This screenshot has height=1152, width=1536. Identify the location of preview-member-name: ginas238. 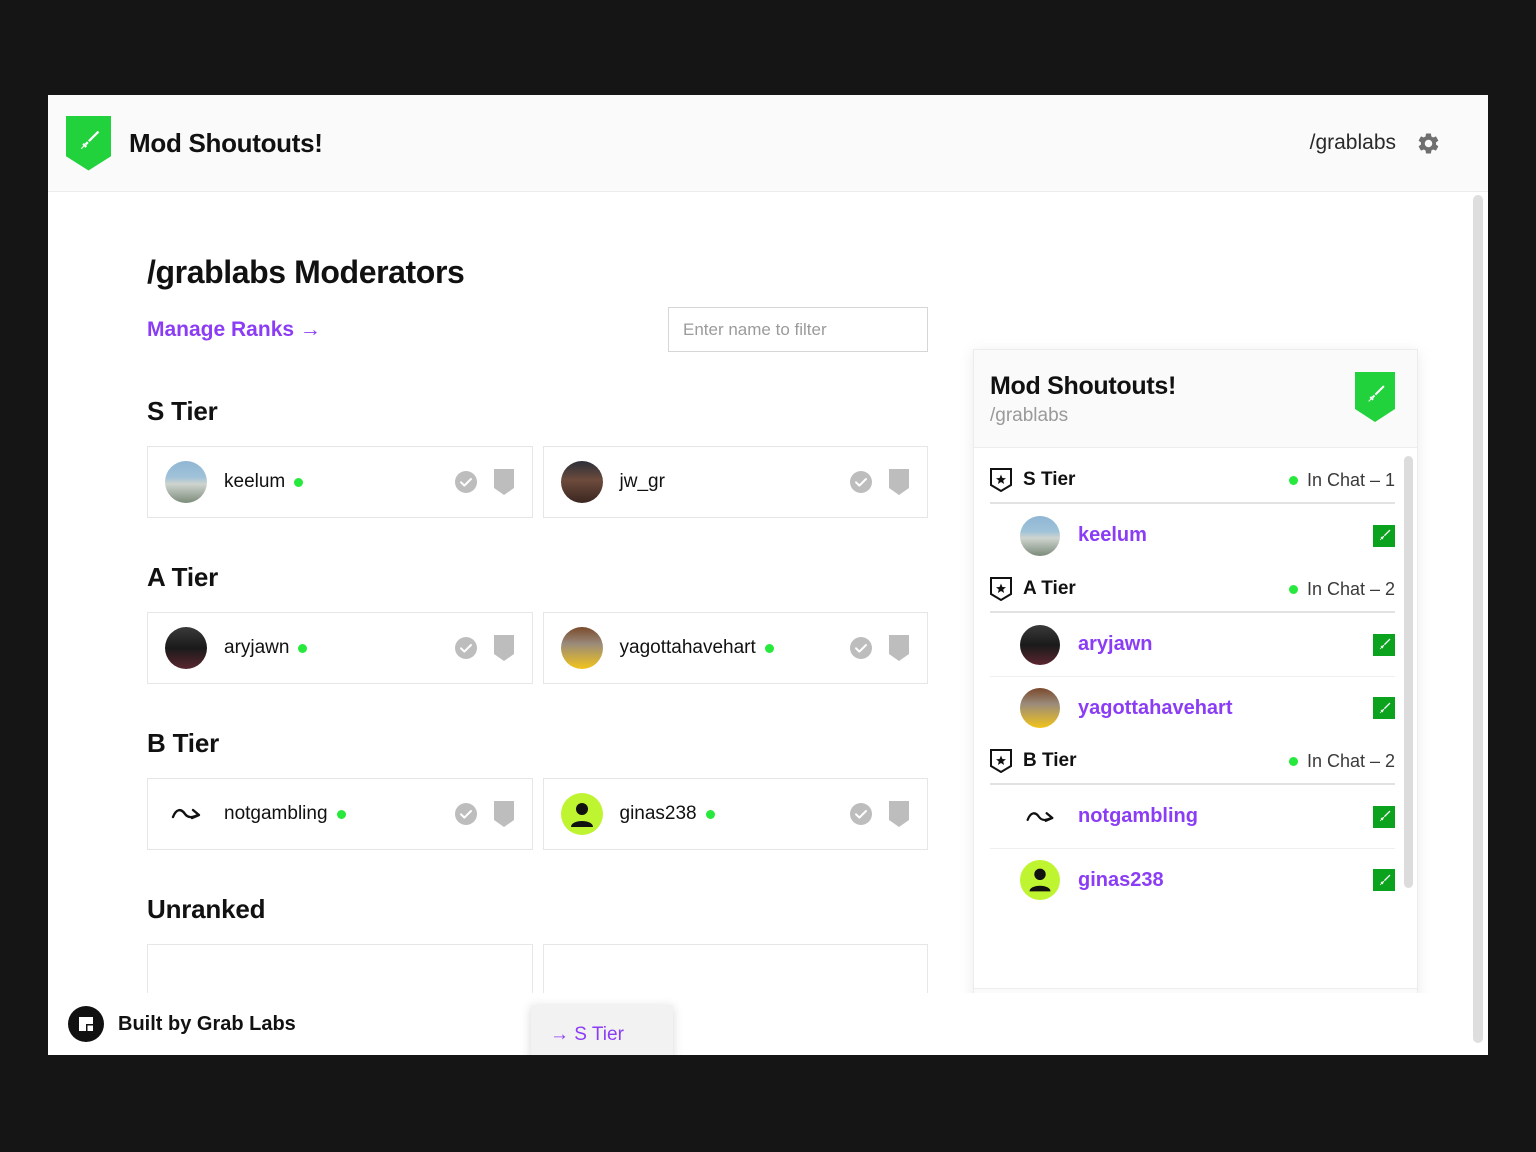
(1121, 880).